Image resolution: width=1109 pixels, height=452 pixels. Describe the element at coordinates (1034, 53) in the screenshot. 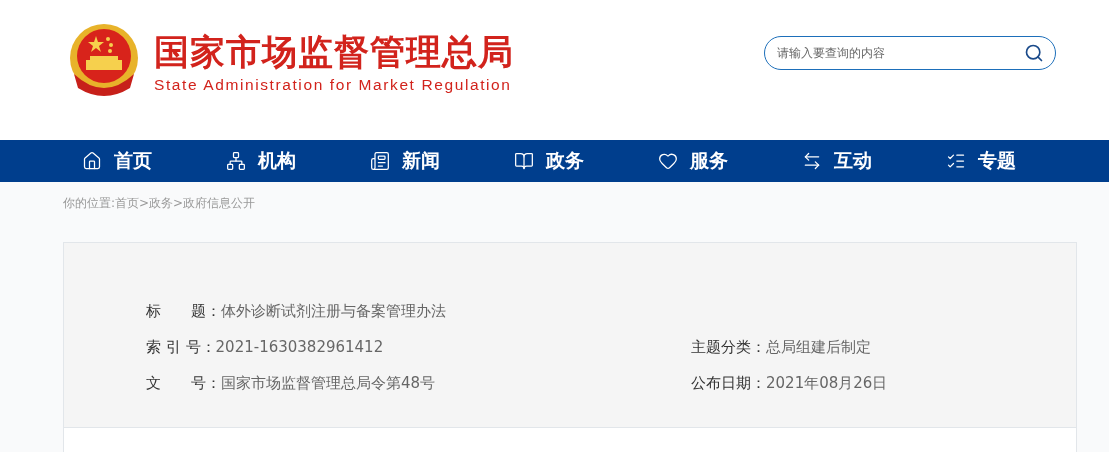

I see `search-icon` at that location.